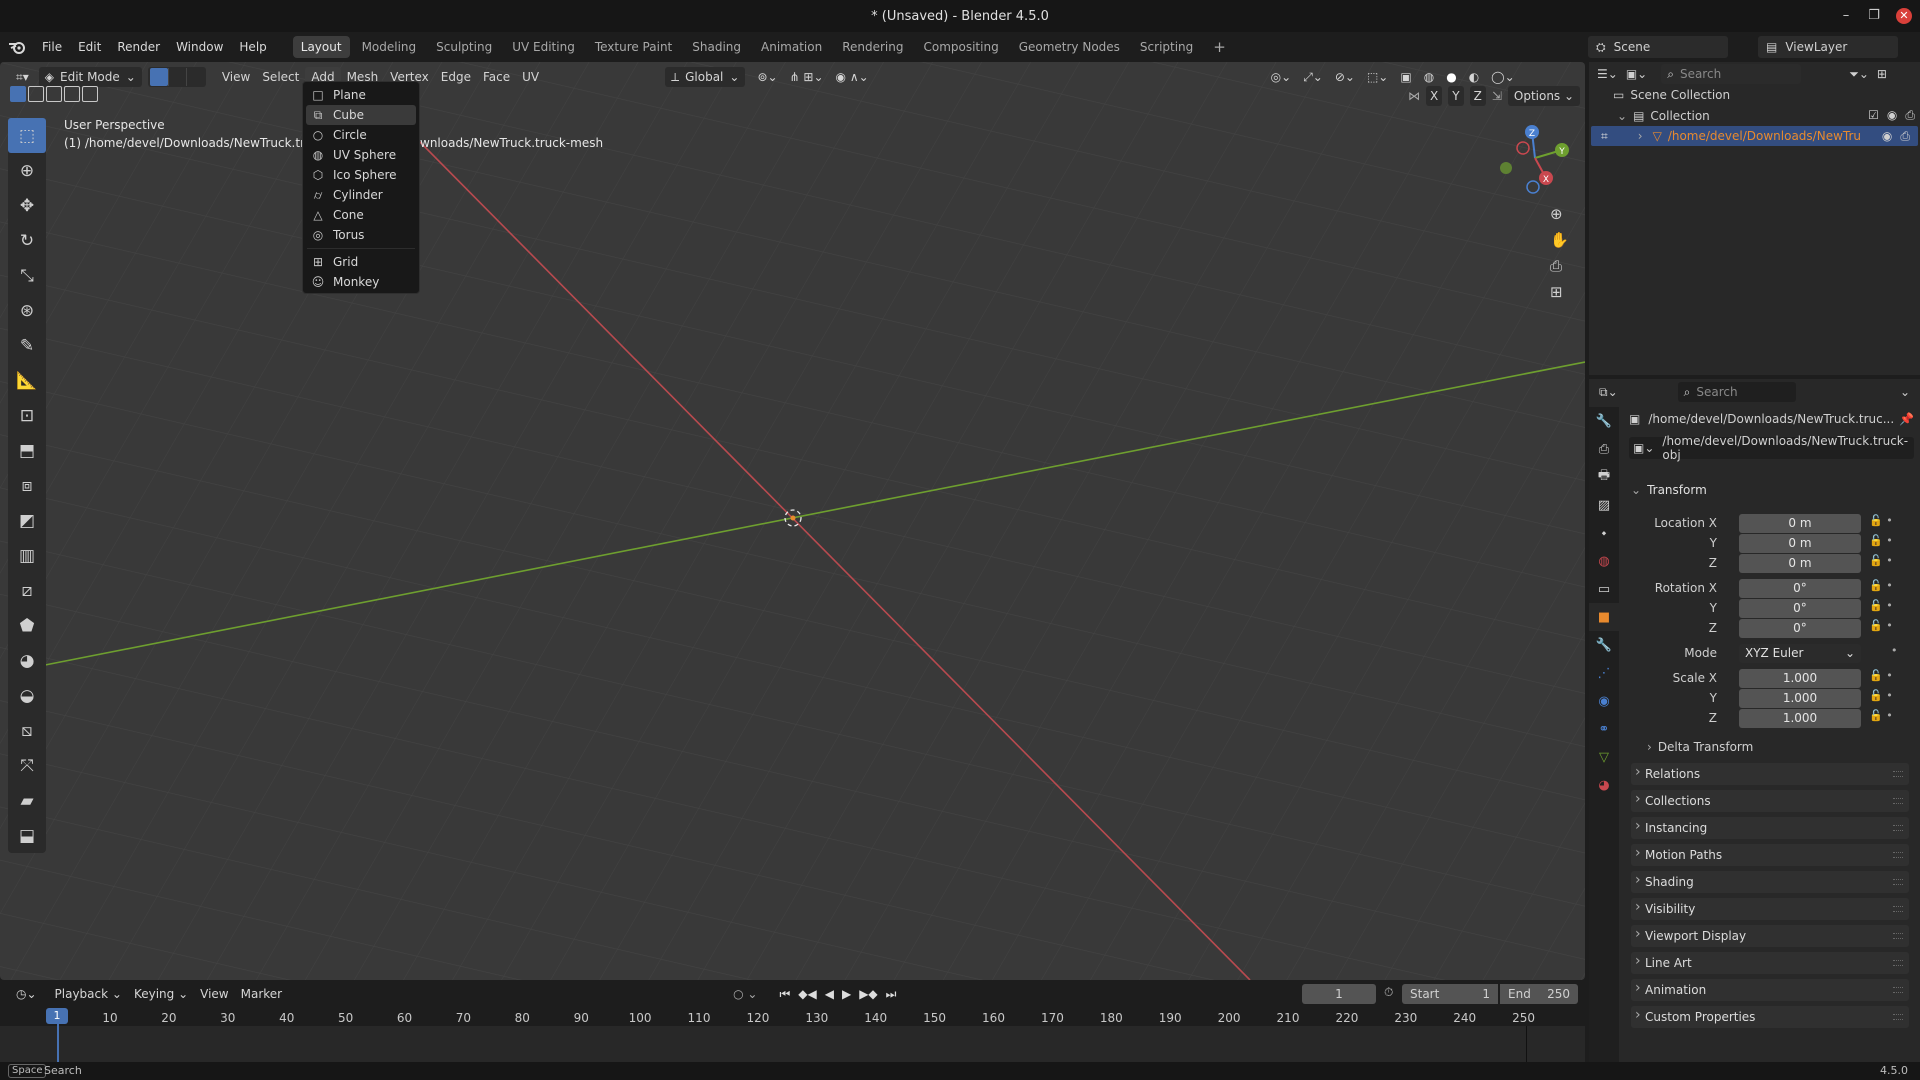  What do you see at coordinates (236, 77) in the screenshot?
I see `menu-view: View` at bounding box center [236, 77].